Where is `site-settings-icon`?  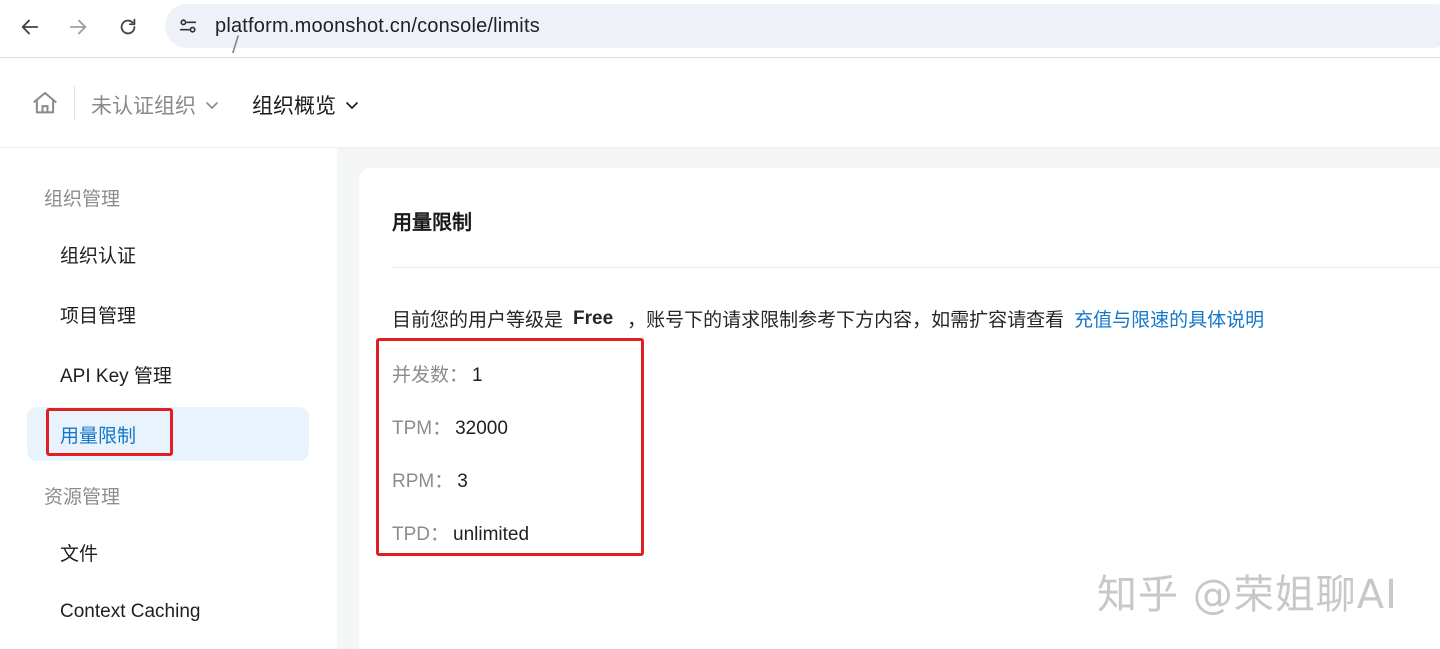 site-settings-icon is located at coordinates (188, 26).